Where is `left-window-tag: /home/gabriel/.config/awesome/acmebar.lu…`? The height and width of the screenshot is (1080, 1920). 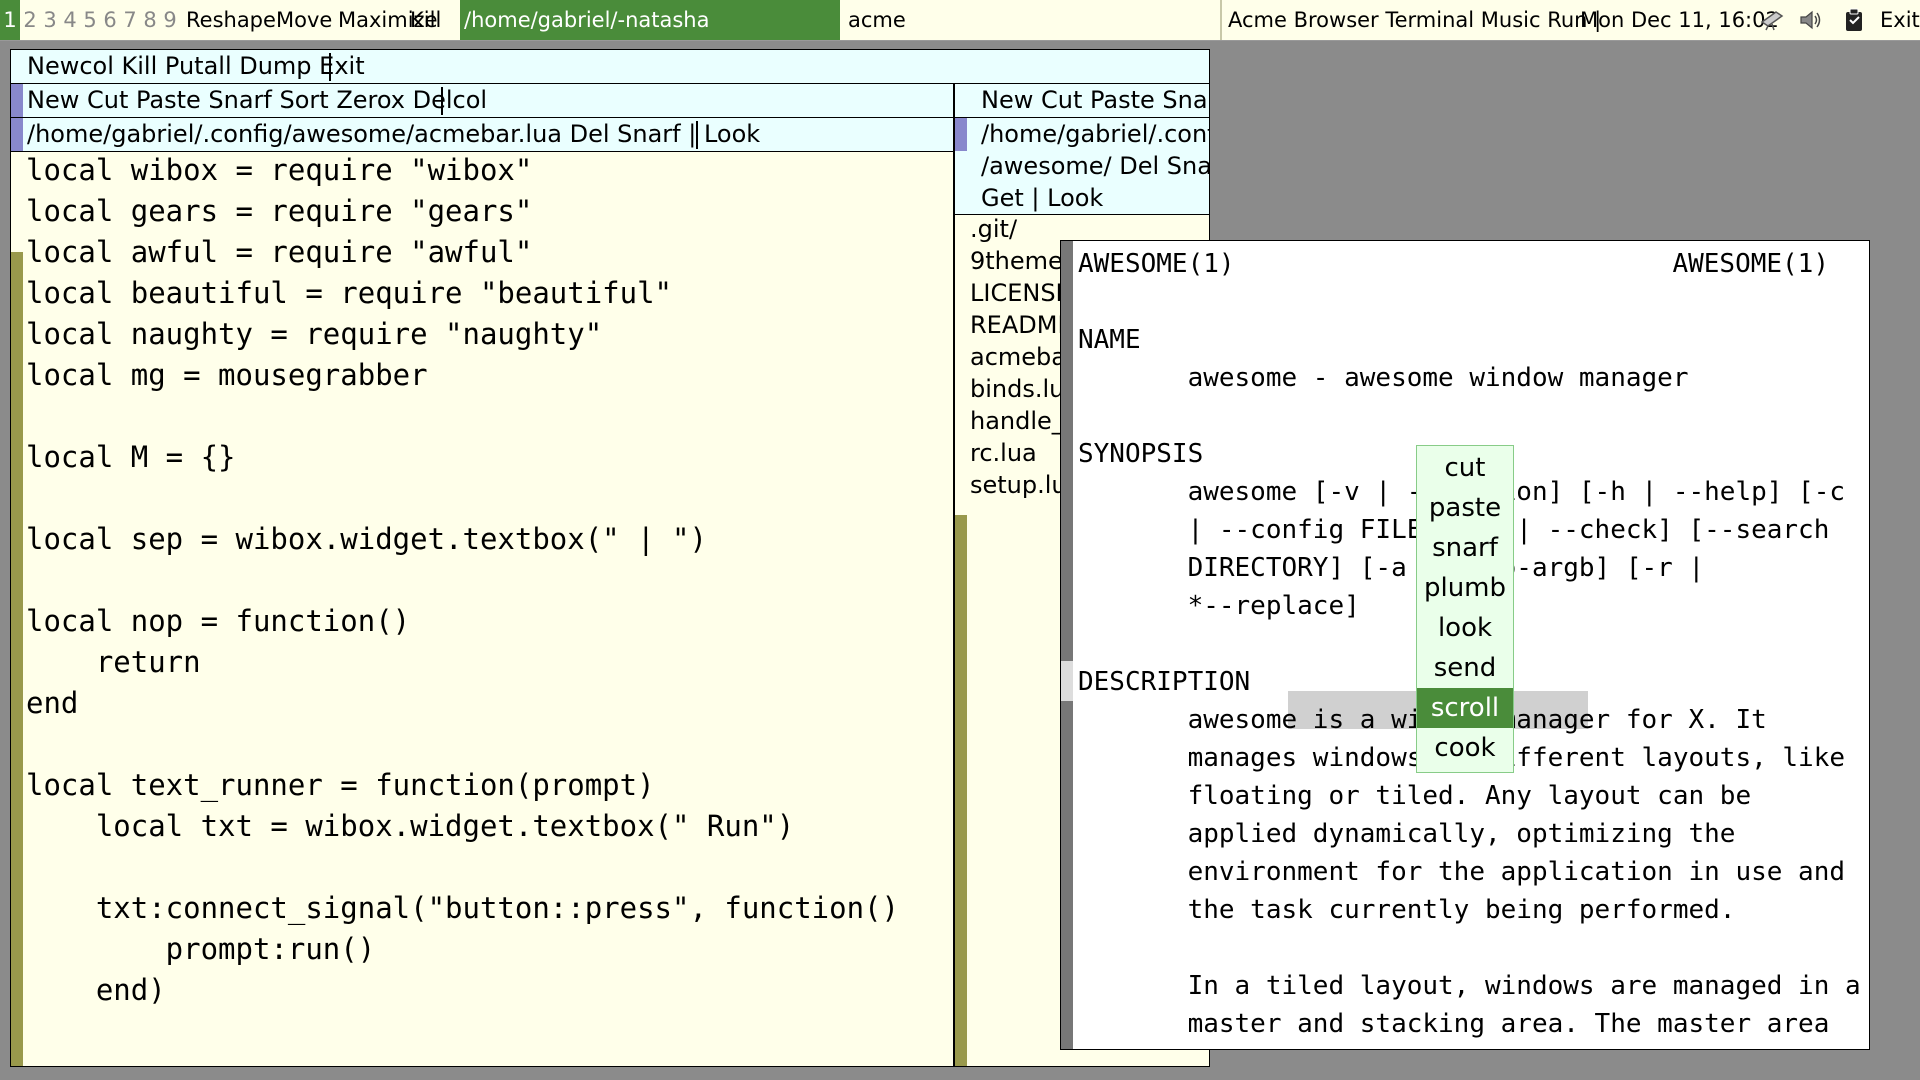 left-window-tag: /home/gabriel/.config/awesome/acmebar.lu… is located at coordinates (482, 135).